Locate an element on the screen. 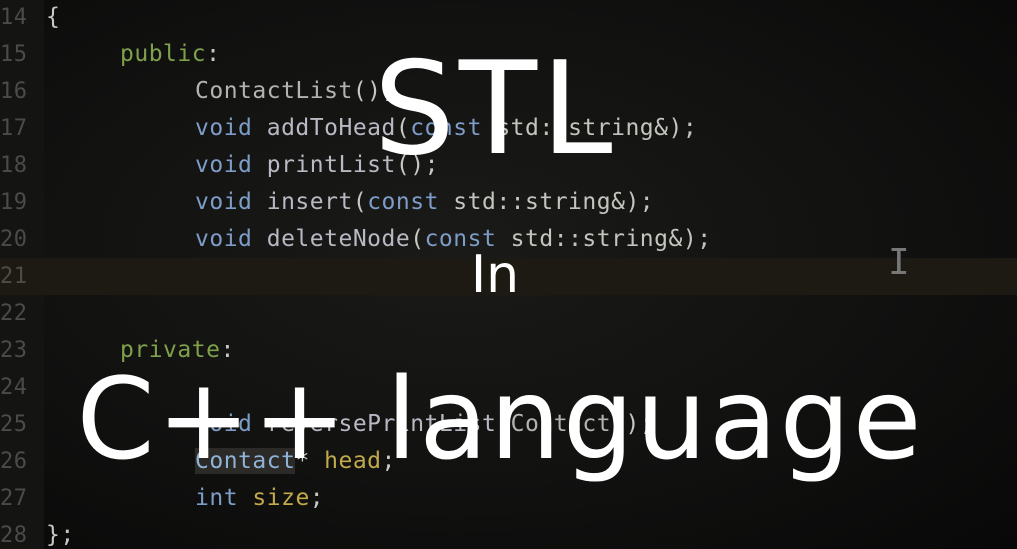 This screenshot has height=549, width=1017. code-token: deleteNode is located at coordinates (331, 239).